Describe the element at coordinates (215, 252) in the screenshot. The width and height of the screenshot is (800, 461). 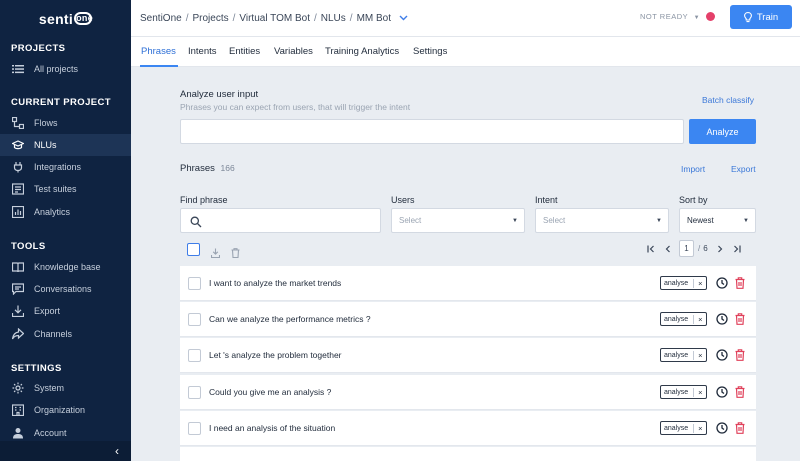
I see `download-icon` at that location.